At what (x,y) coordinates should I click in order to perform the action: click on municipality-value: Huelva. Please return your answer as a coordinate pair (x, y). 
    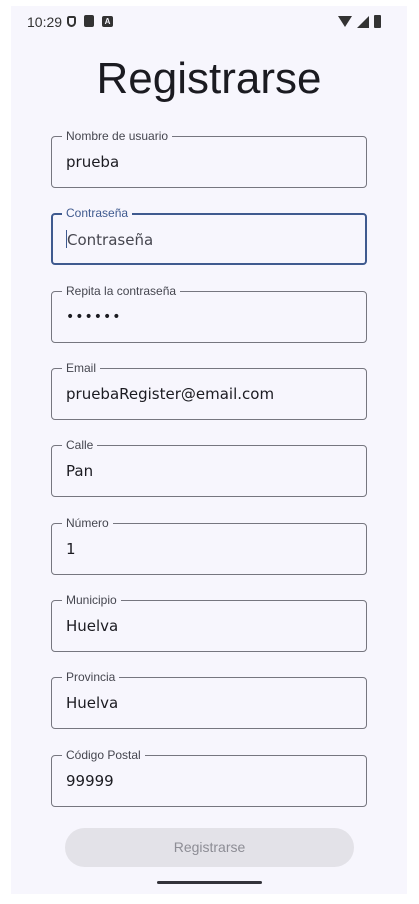
    Looking at the image, I should click on (92, 626).